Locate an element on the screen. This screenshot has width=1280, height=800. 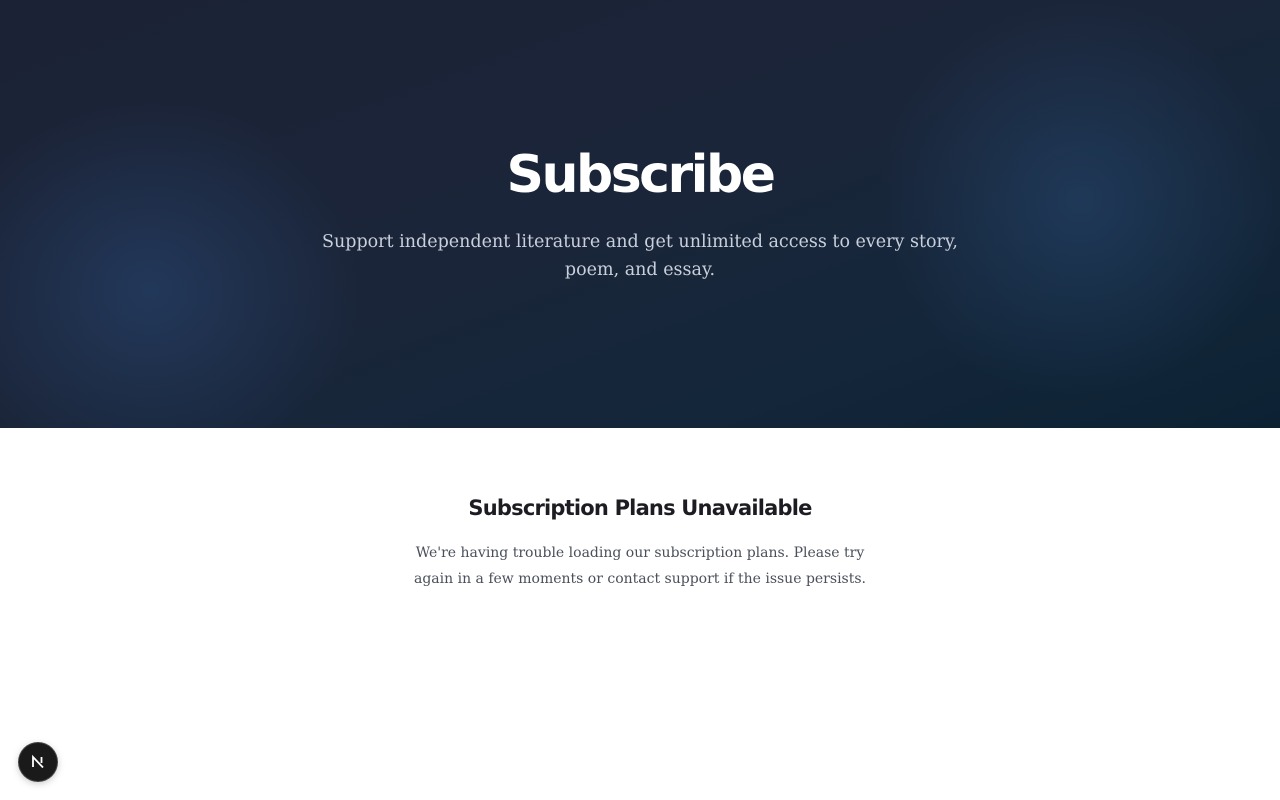
plans-unavailable-title: Subscription Plans Unavailable is located at coordinates (640, 508).